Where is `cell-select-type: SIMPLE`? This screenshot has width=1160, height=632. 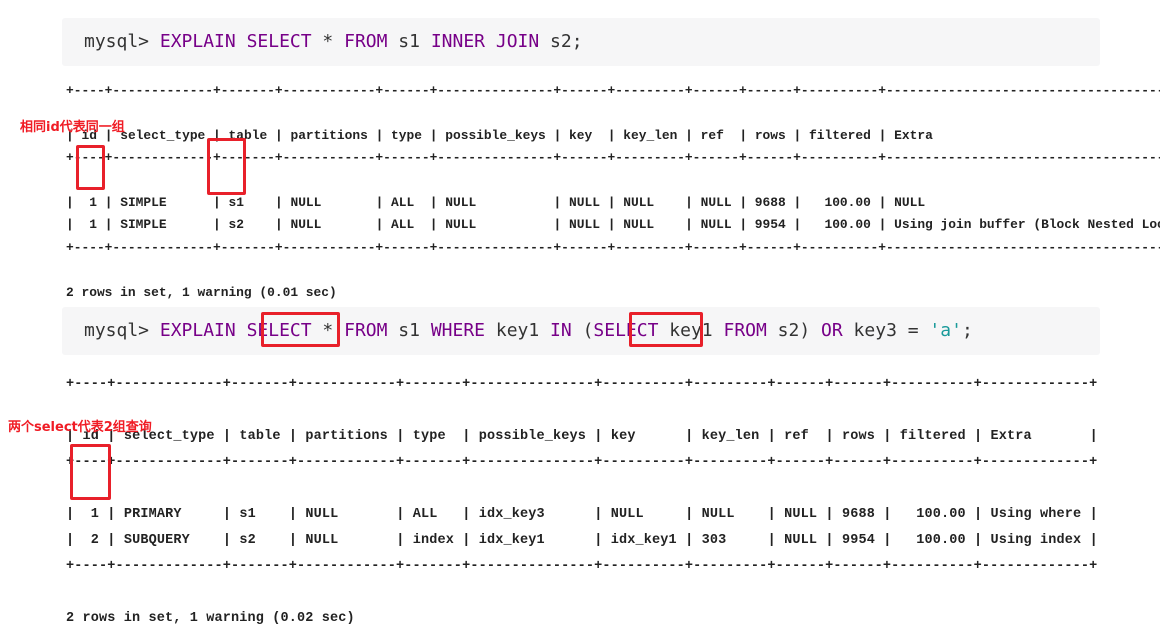 cell-select-type: SIMPLE is located at coordinates (143, 203).